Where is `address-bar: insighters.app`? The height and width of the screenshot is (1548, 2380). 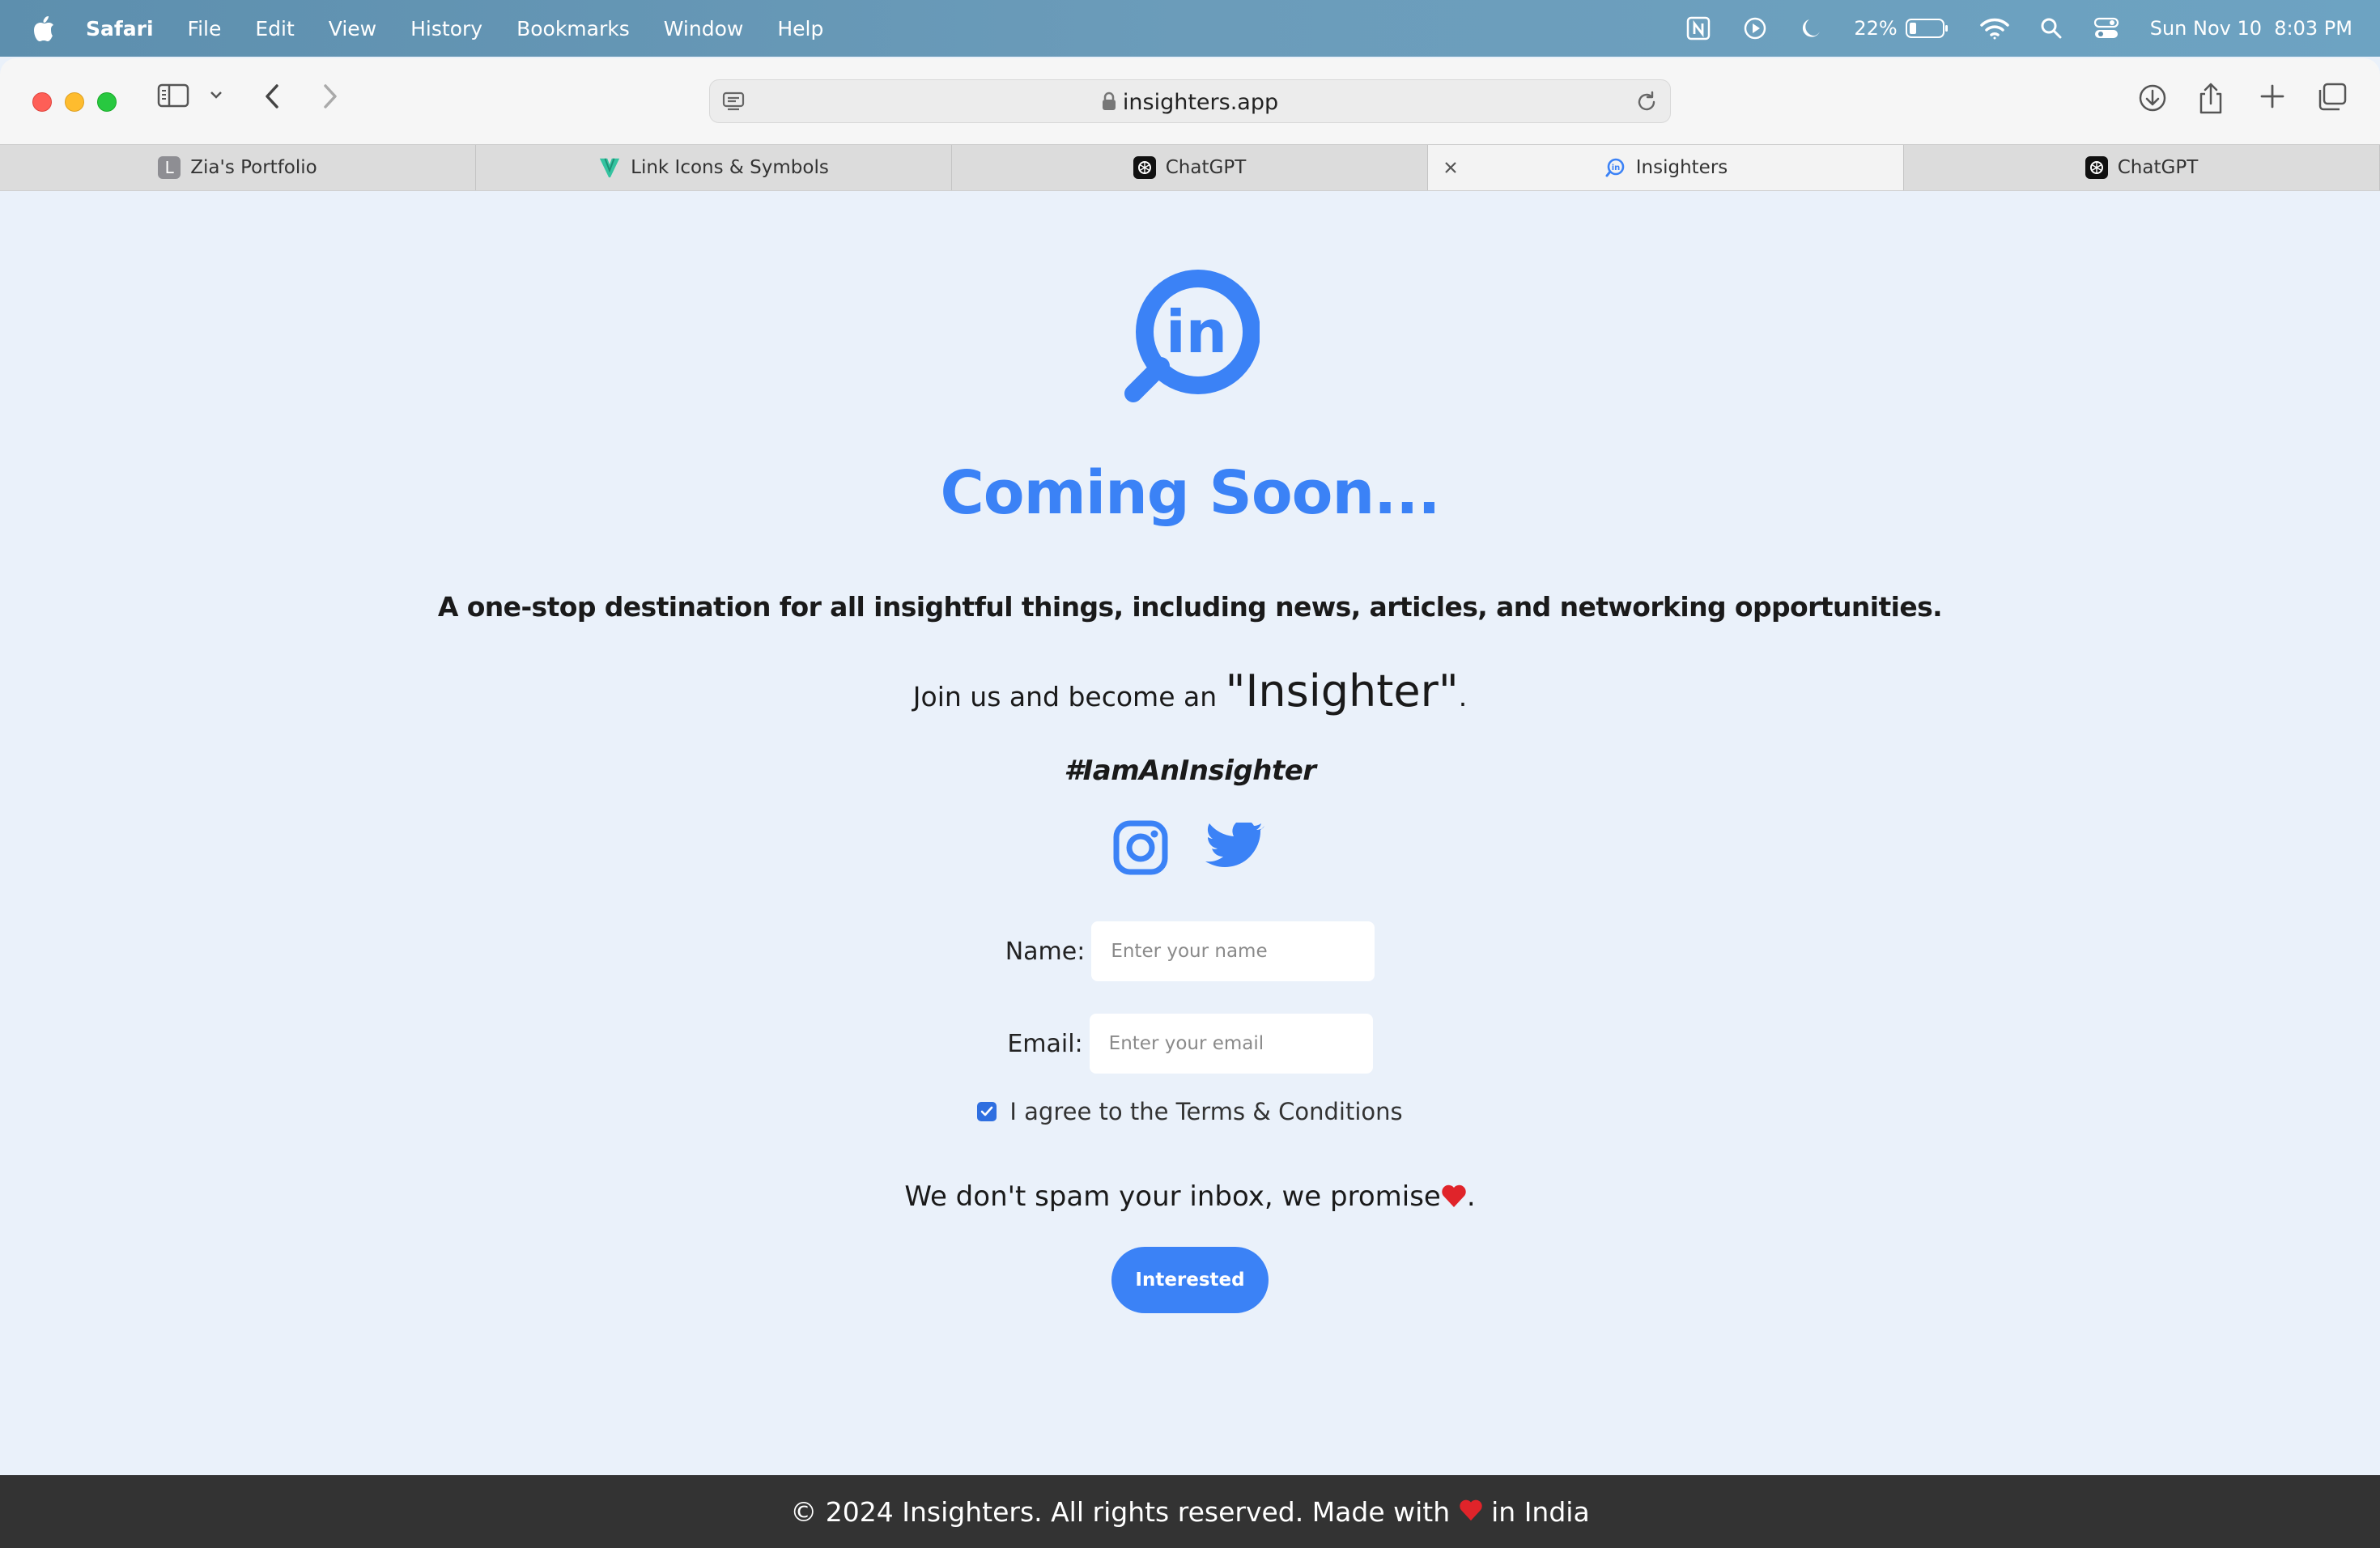
address-bar: insighters.app is located at coordinates (1190, 101).